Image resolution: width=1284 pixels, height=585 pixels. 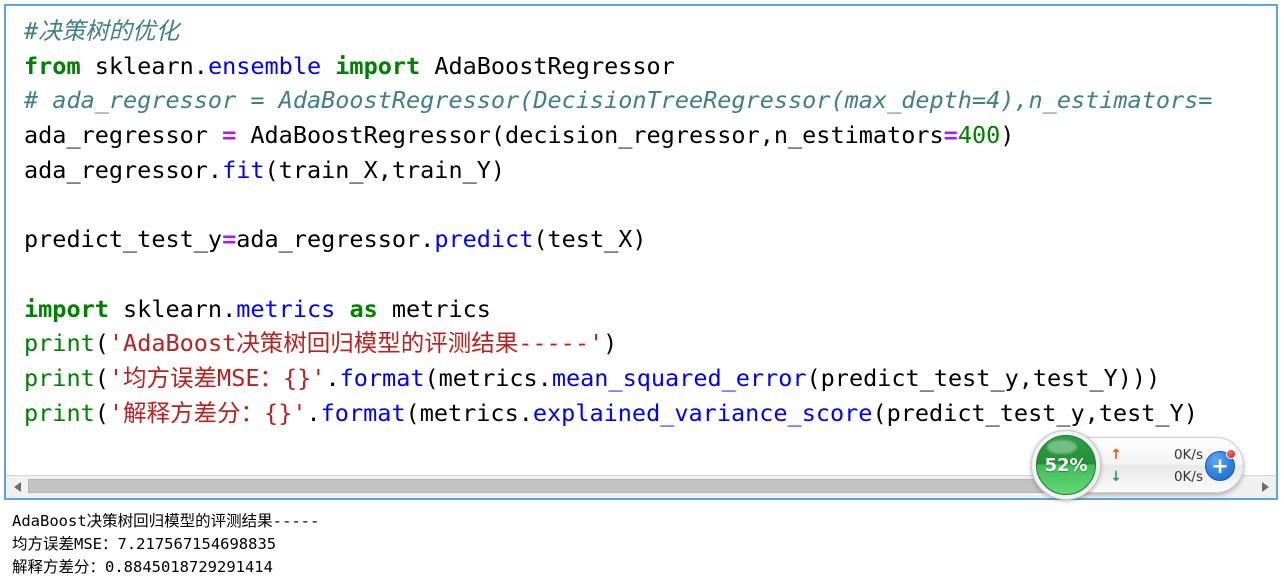 I want to click on speed-readouts: ↑ 0K/s ↓ 0K/s, so click(x=1159, y=466).